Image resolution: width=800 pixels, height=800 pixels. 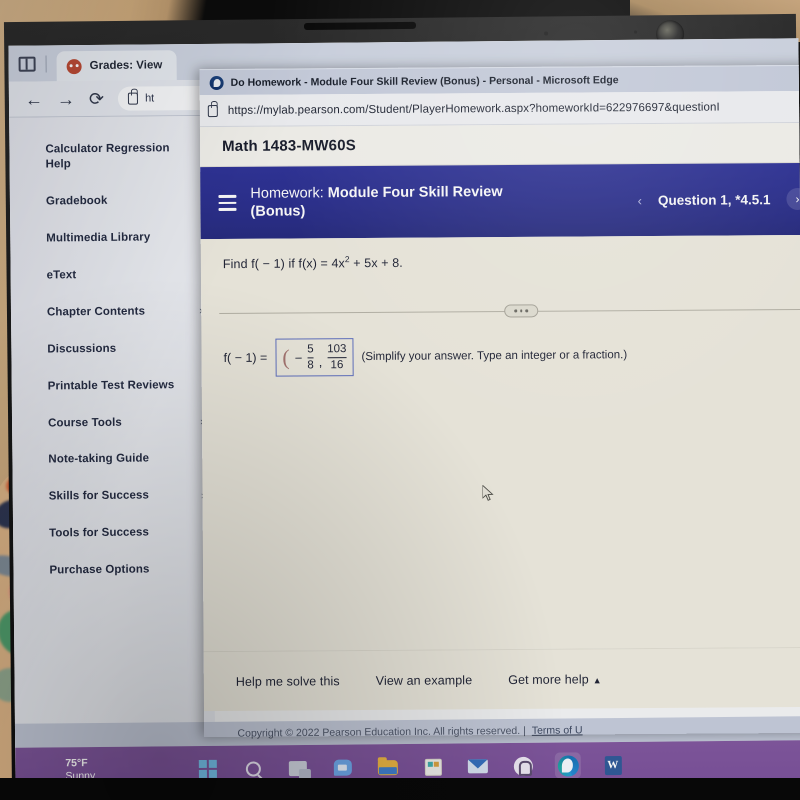 What do you see at coordinates (289, 146) in the screenshot?
I see `course-title: Math 1483-MW60S` at bounding box center [289, 146].